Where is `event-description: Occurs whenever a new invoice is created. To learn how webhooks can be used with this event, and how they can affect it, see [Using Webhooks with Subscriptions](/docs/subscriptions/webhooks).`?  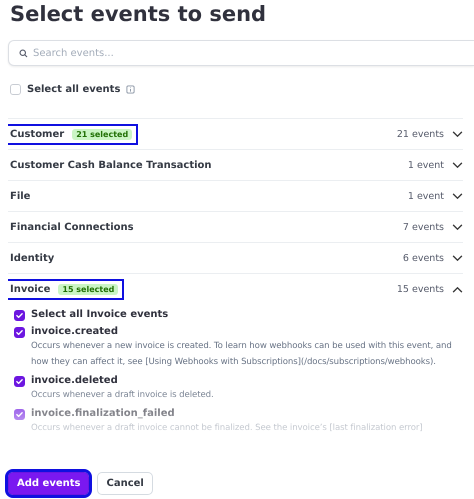 event-description: Occurs whenever a new invoice is created. To learn how webhooks can be used with this event, and how they can affect it, see [Using Webhooks with Subscriptions](/docs/subscriptions/webhooks). is located at coordinates (242, 354).